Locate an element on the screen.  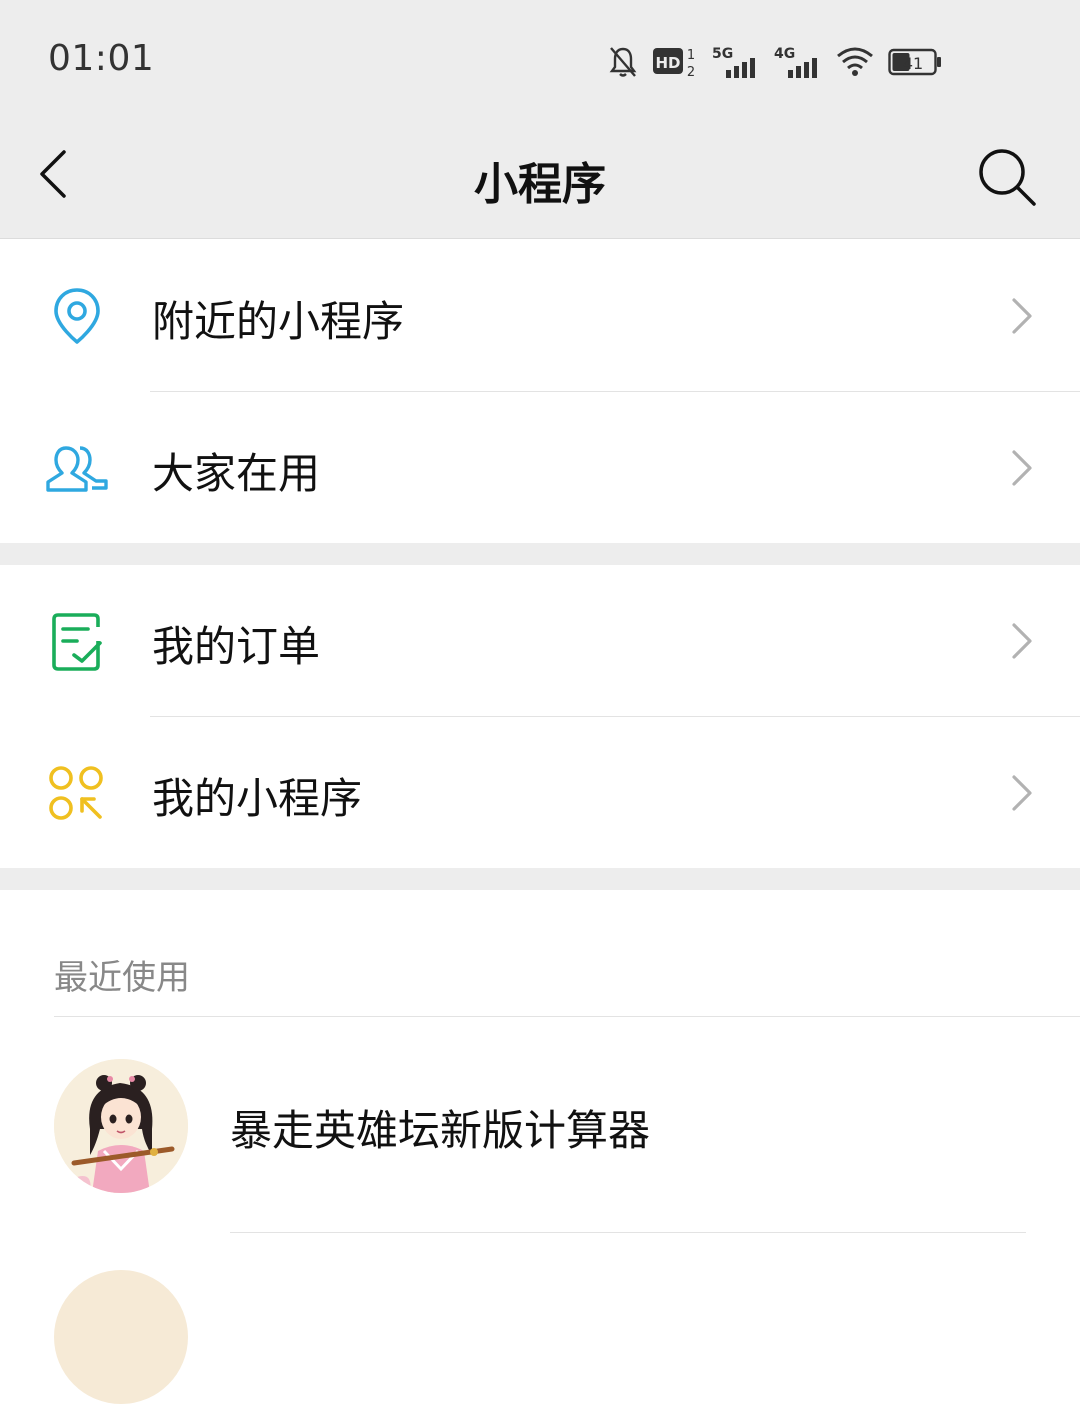
my-miniprogram-icon is located at coordinates (77, 794).